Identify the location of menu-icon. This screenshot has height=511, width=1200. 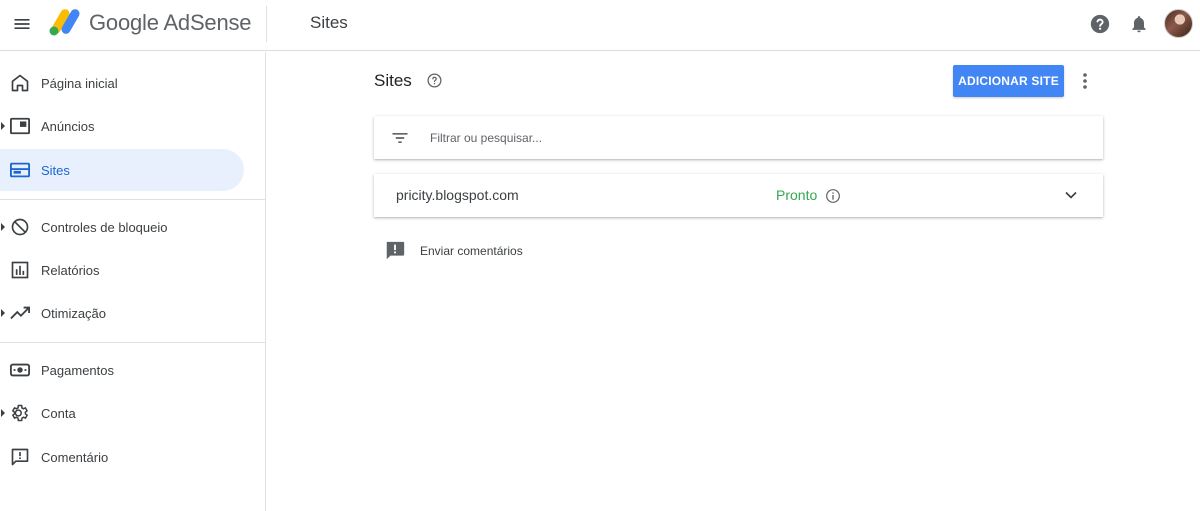
(22, 24).